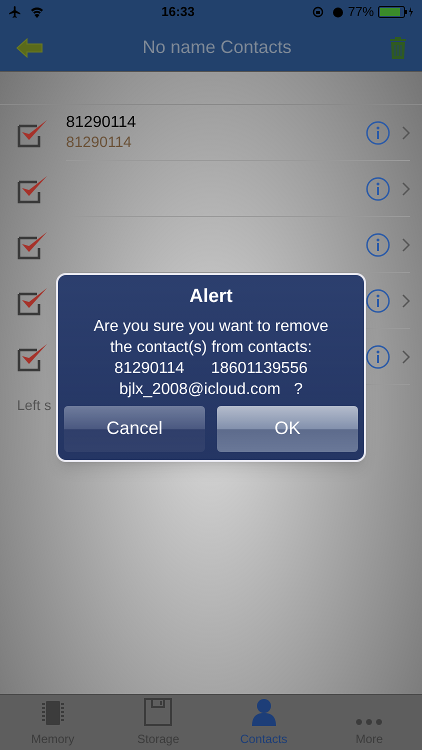 The image size is (422, 750). What do you see at coordinates (99, 142) in the screenshot?
I see `contact-number: 81290114` at bounding box center [99, 142].